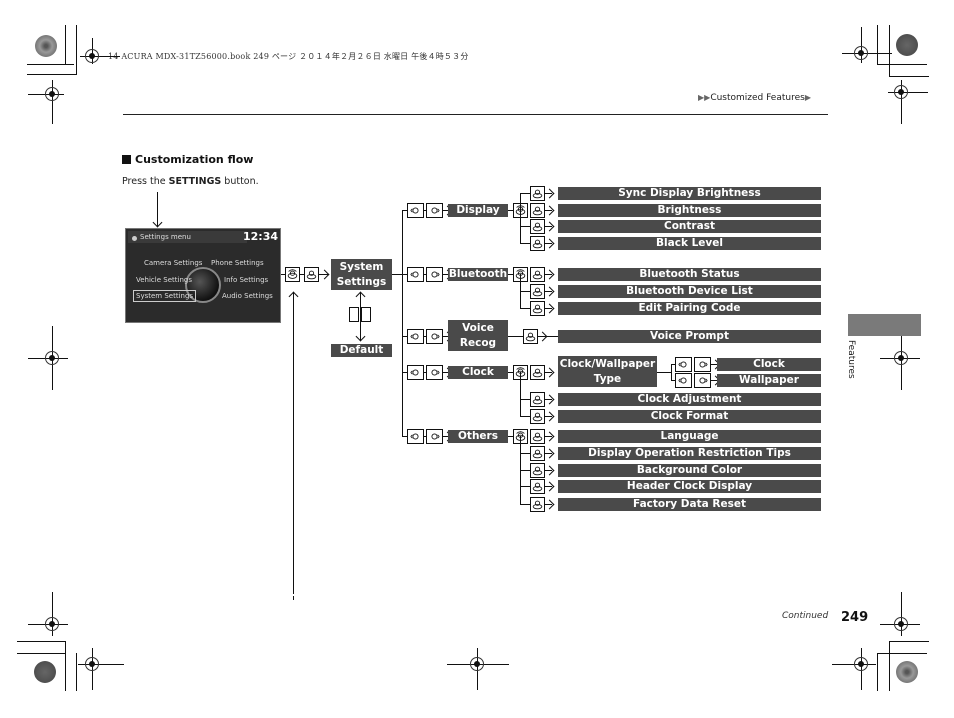 This screenshot has width=954, height=718. I want to click on setting-item-clock-wallpaper-type: Clock/Wallpaper Type, so click(607, 371).